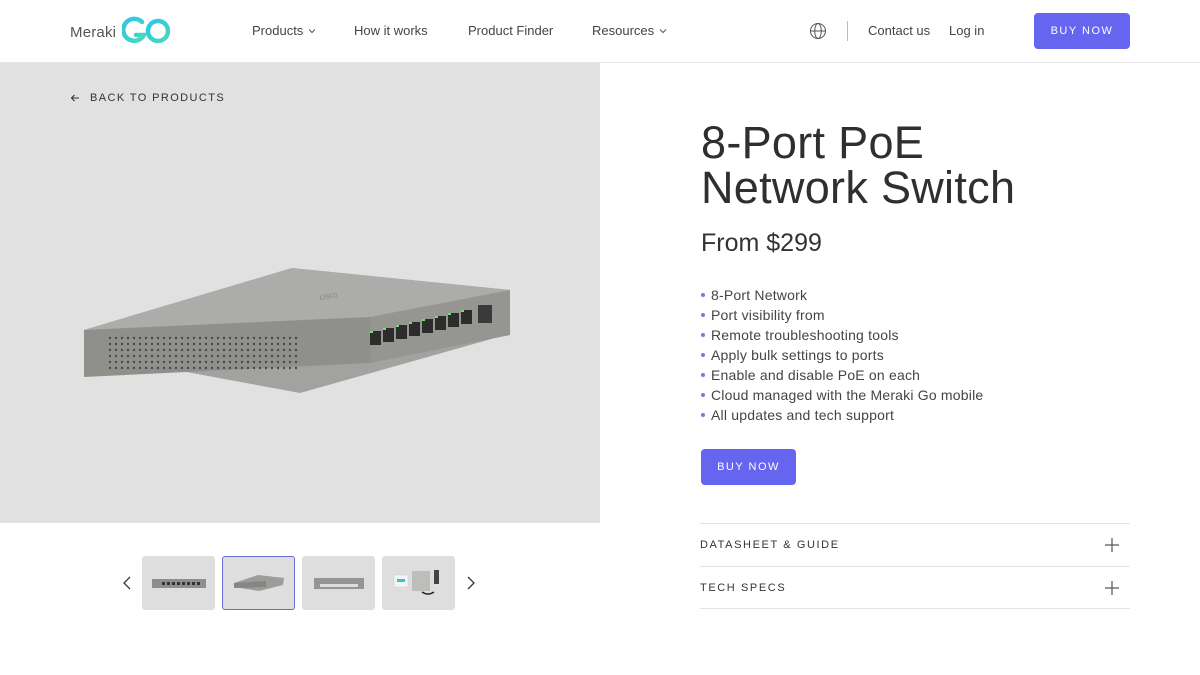 Image resolution: width=1200 pixels, height=675 pixels. What do you see at coordinates (121, 32) in the screenshot?
I see `meraki-go-logo: Meraki` at bounding box center [121, 32].